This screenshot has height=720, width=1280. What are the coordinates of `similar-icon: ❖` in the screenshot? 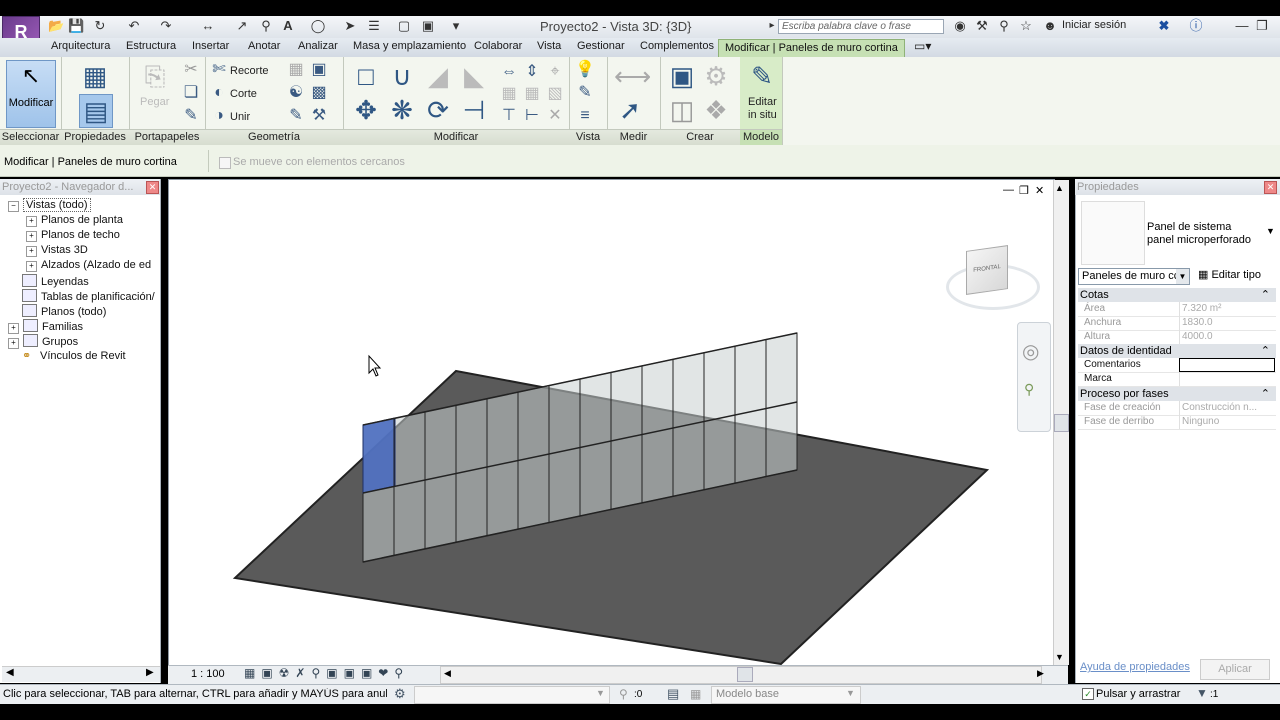 It's located at (716, 110).